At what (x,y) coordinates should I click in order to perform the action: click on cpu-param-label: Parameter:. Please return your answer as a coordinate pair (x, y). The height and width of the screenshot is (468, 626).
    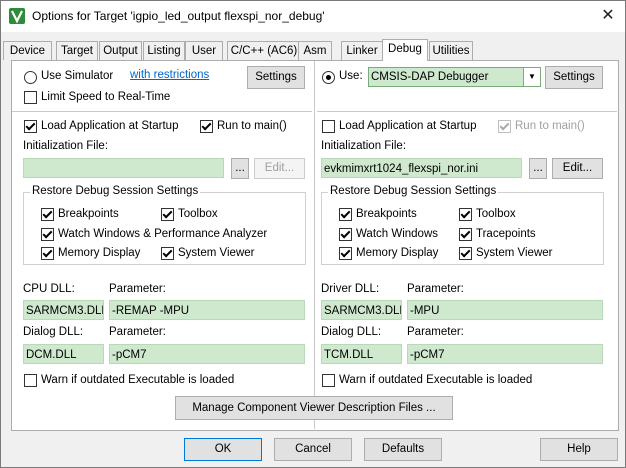
    Looking at the image, I should click on (137, 289).